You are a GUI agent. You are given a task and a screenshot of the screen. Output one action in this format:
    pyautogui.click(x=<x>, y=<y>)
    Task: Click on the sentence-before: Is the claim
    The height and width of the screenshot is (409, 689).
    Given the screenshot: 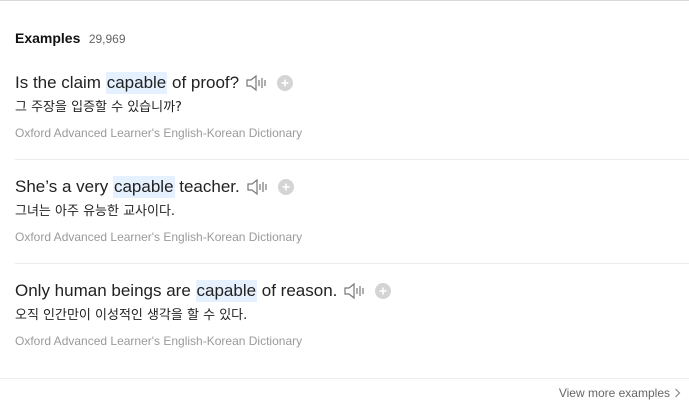 What is the action you would take?
    pyautogui.click(x=60, y=82)
    